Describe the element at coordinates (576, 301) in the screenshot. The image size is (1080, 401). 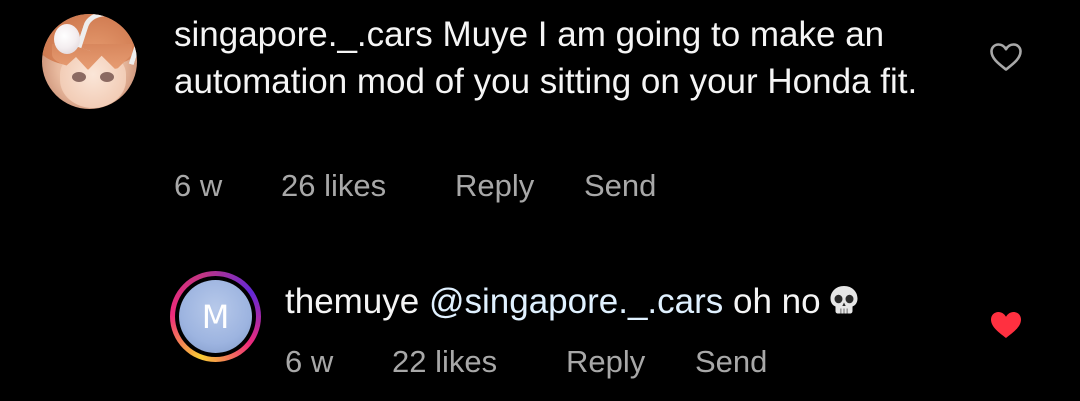
I see `mention-link: @singapore._.cars` at that location.